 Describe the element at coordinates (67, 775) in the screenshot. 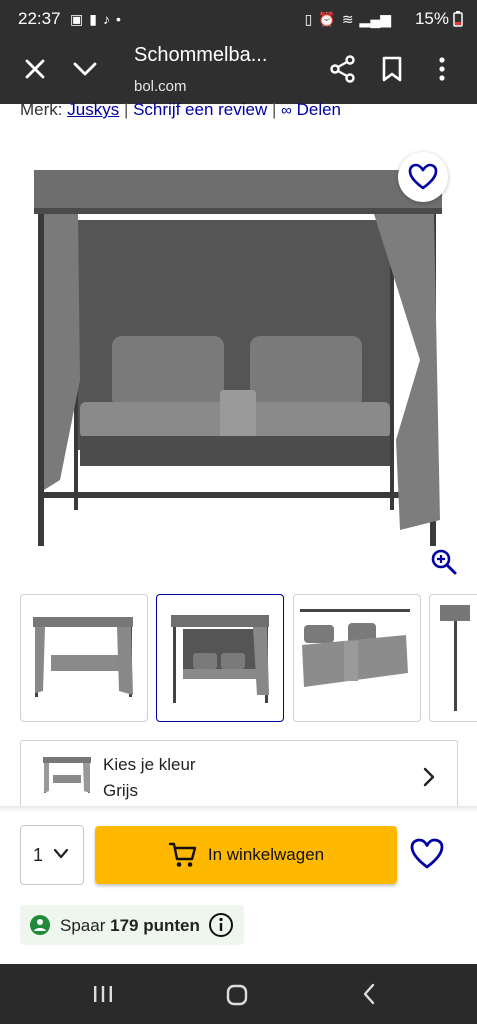

I see `color-thumbnail` at that location.